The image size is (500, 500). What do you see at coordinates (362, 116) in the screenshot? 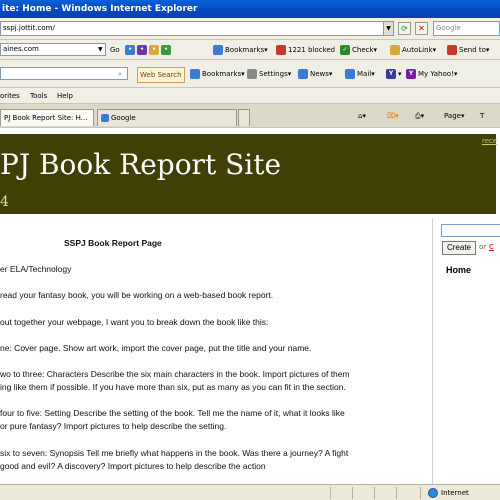
I see `home-icon: ⌂▾` at bounding box center [362, 116].